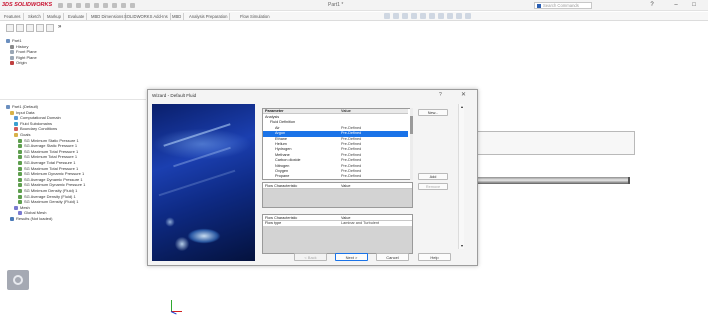  I want to click on tree-item: Part1, so click(14, 40).